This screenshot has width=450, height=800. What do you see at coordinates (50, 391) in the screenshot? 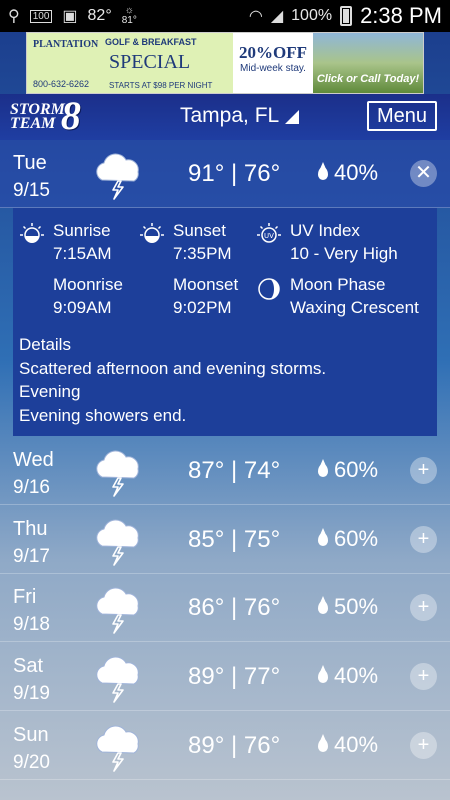
I see `evening-heading: Evening` at bounding box center [50, 391].